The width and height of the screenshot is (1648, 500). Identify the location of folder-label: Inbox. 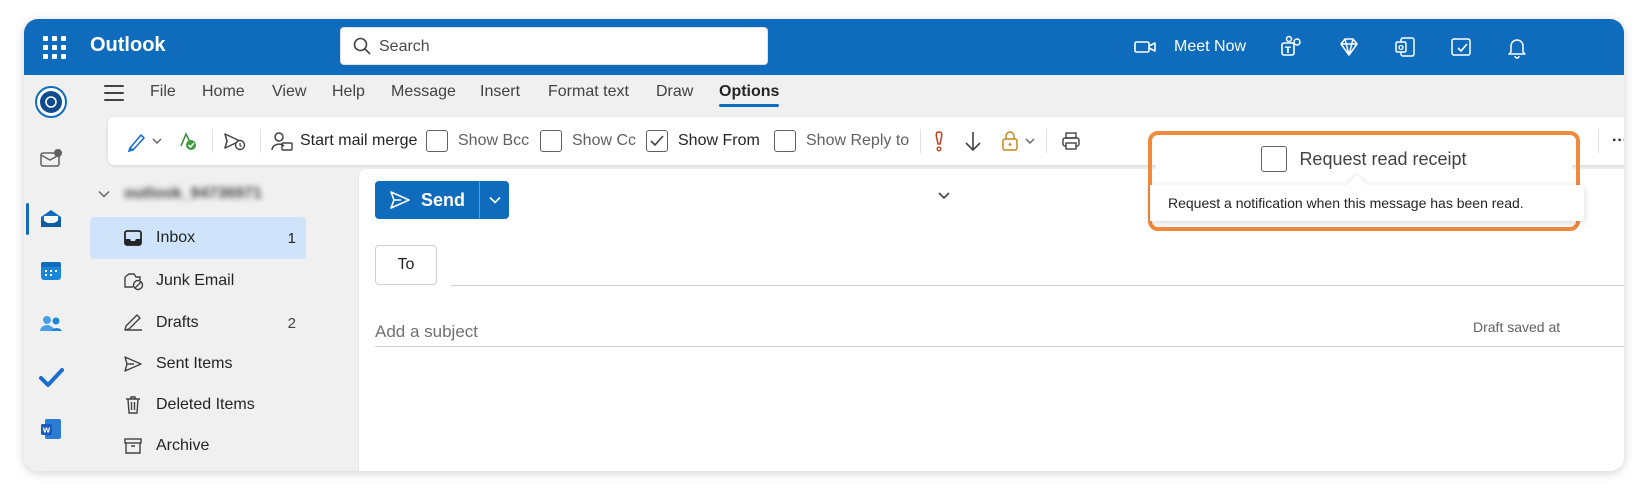
(176, 237).